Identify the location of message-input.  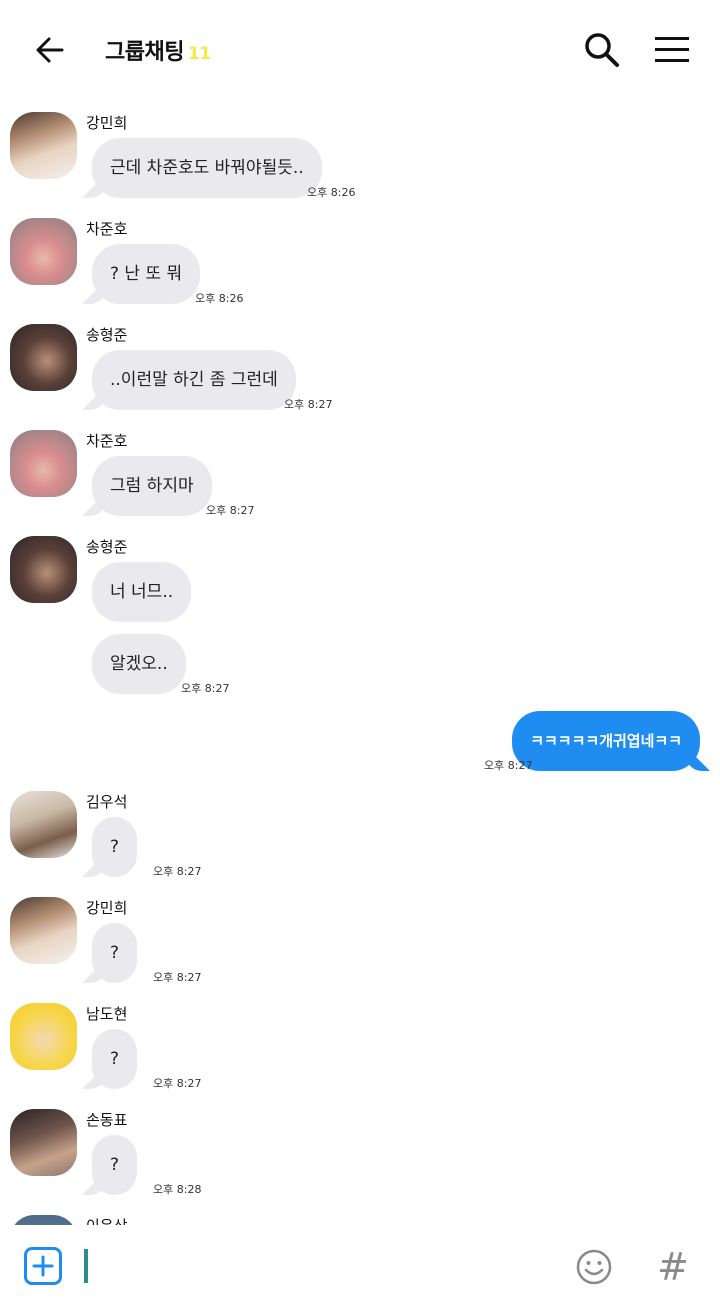
(321, 1266).